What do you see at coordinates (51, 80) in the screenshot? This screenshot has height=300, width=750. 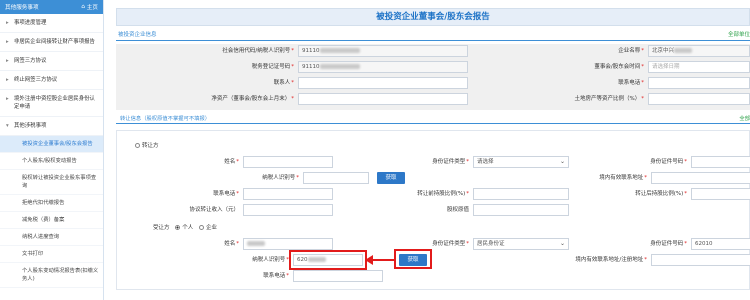 I see `sidebar-item-terminate-tripartite: ▸ 终止网签三方协议` at bounding box center [51, 80].